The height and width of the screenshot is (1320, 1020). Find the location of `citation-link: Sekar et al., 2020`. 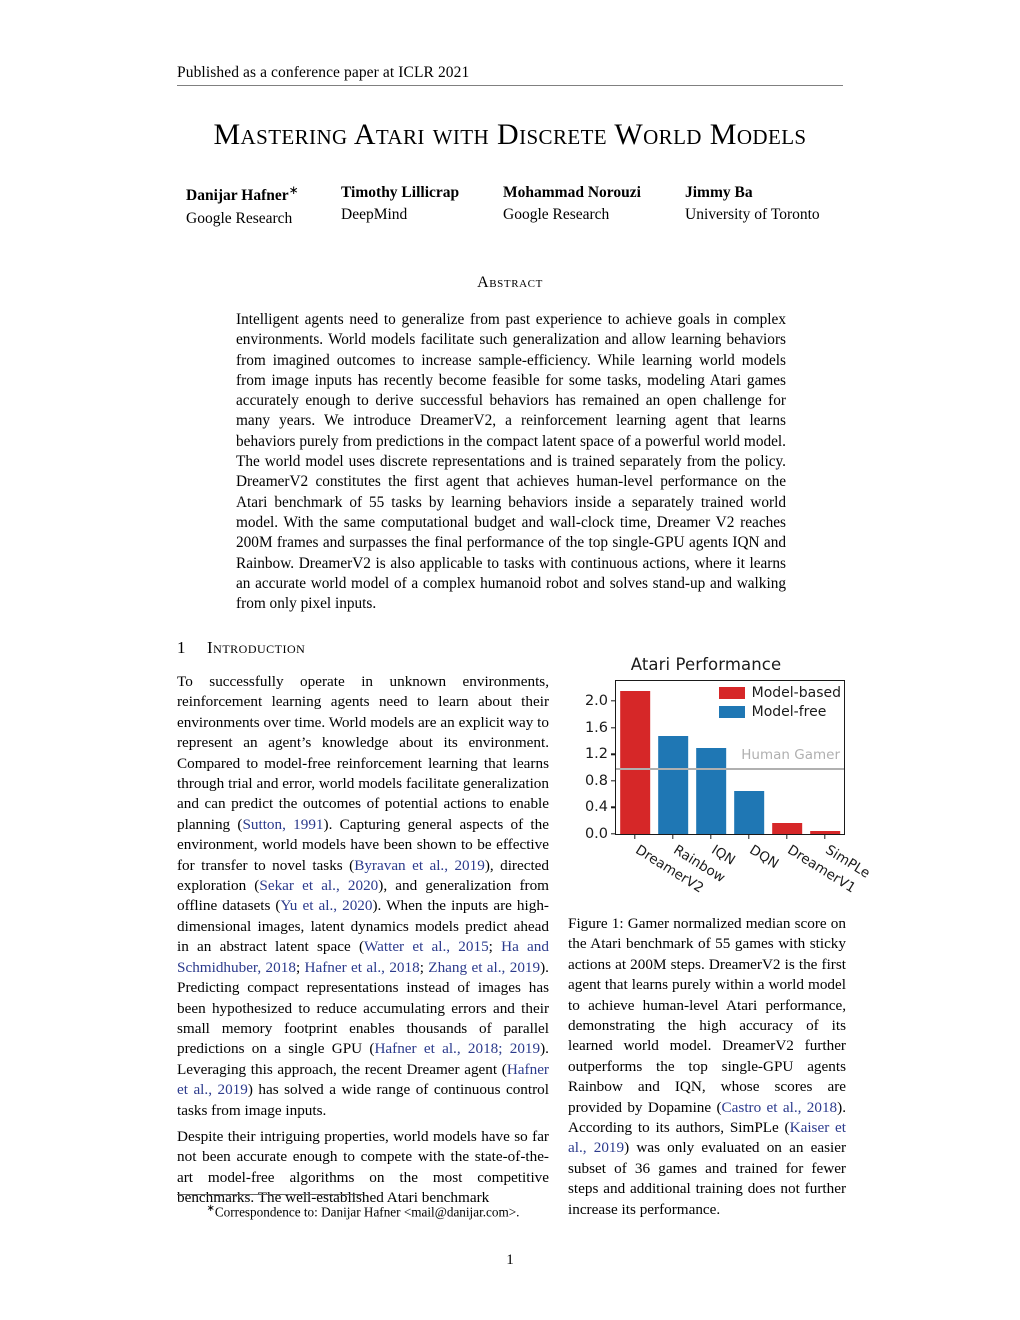

citation-link: Sekar et al., 2020 is located at coordinates (318, 885).